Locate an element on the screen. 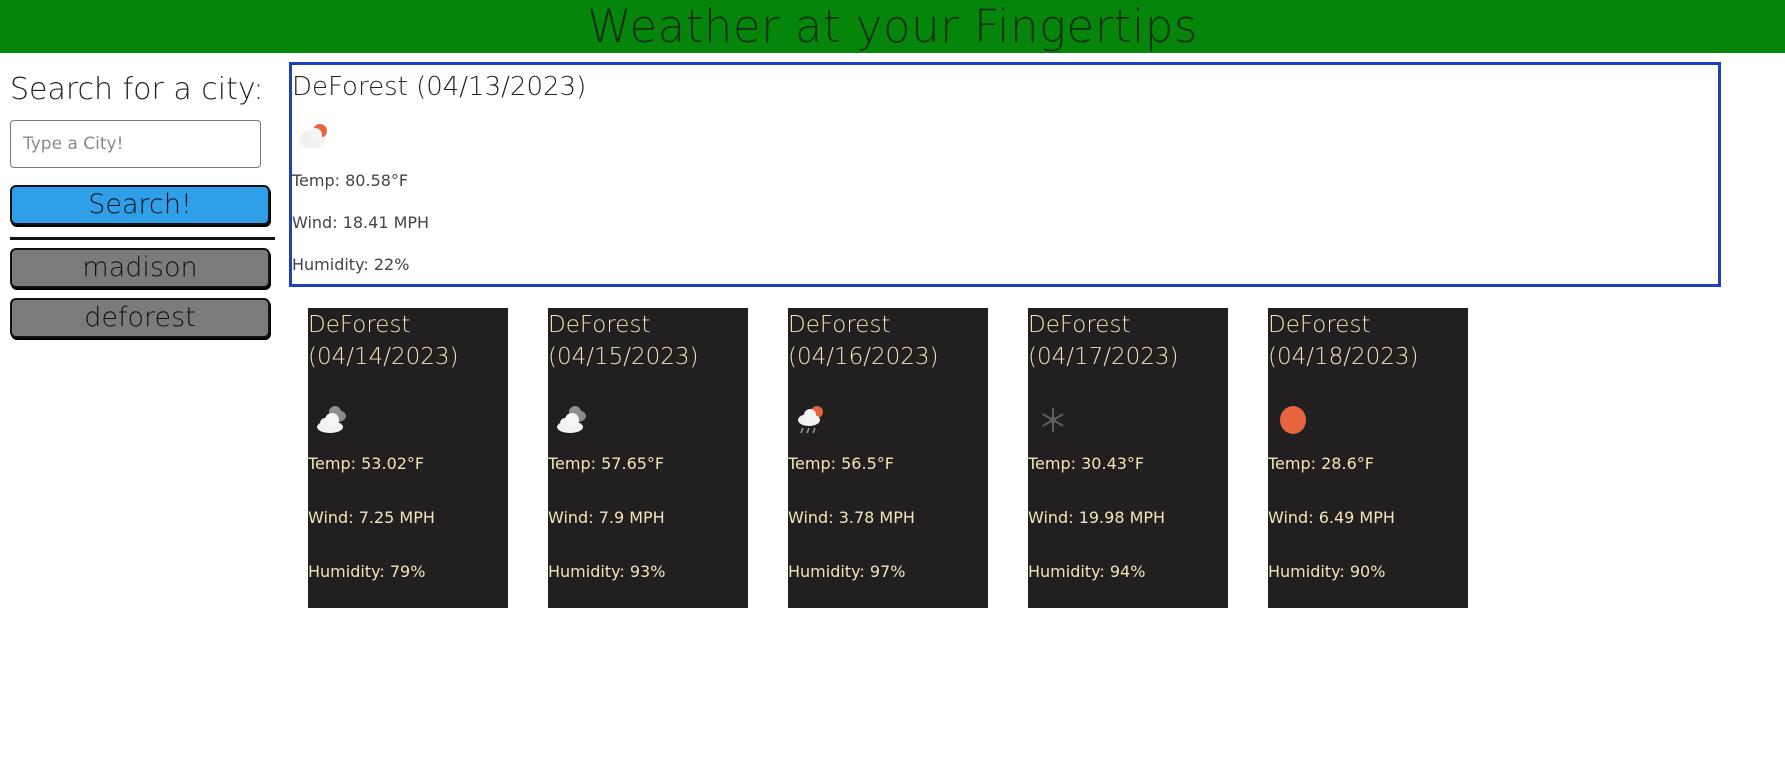 This screenshot has width=1785, height=760. rain-icon is located at coordinates (888, 422).